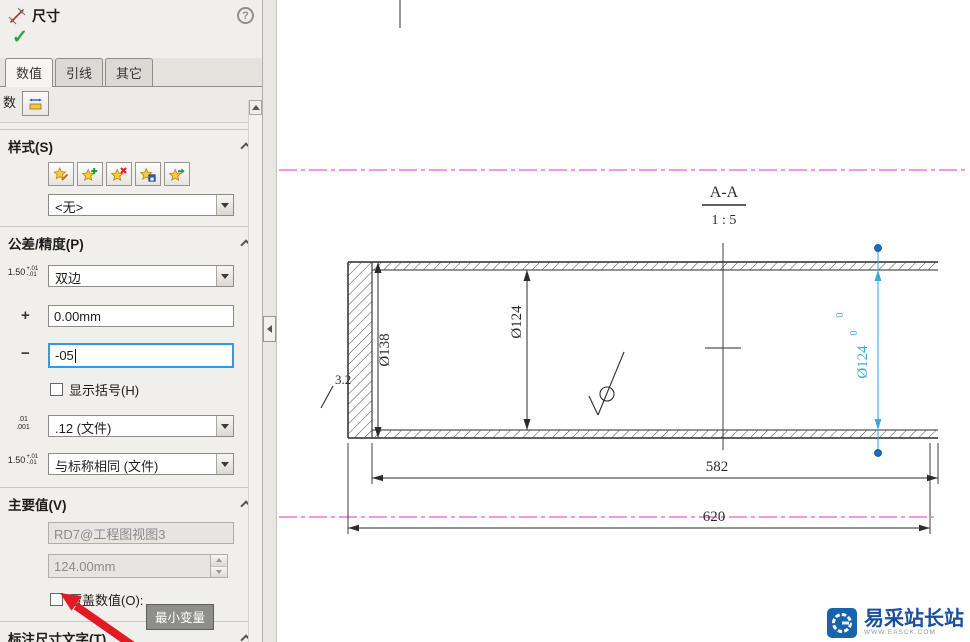  Describe the element at coordinates (141, 355) in the screenshot. I see `min-variation-input: -05` at that location.